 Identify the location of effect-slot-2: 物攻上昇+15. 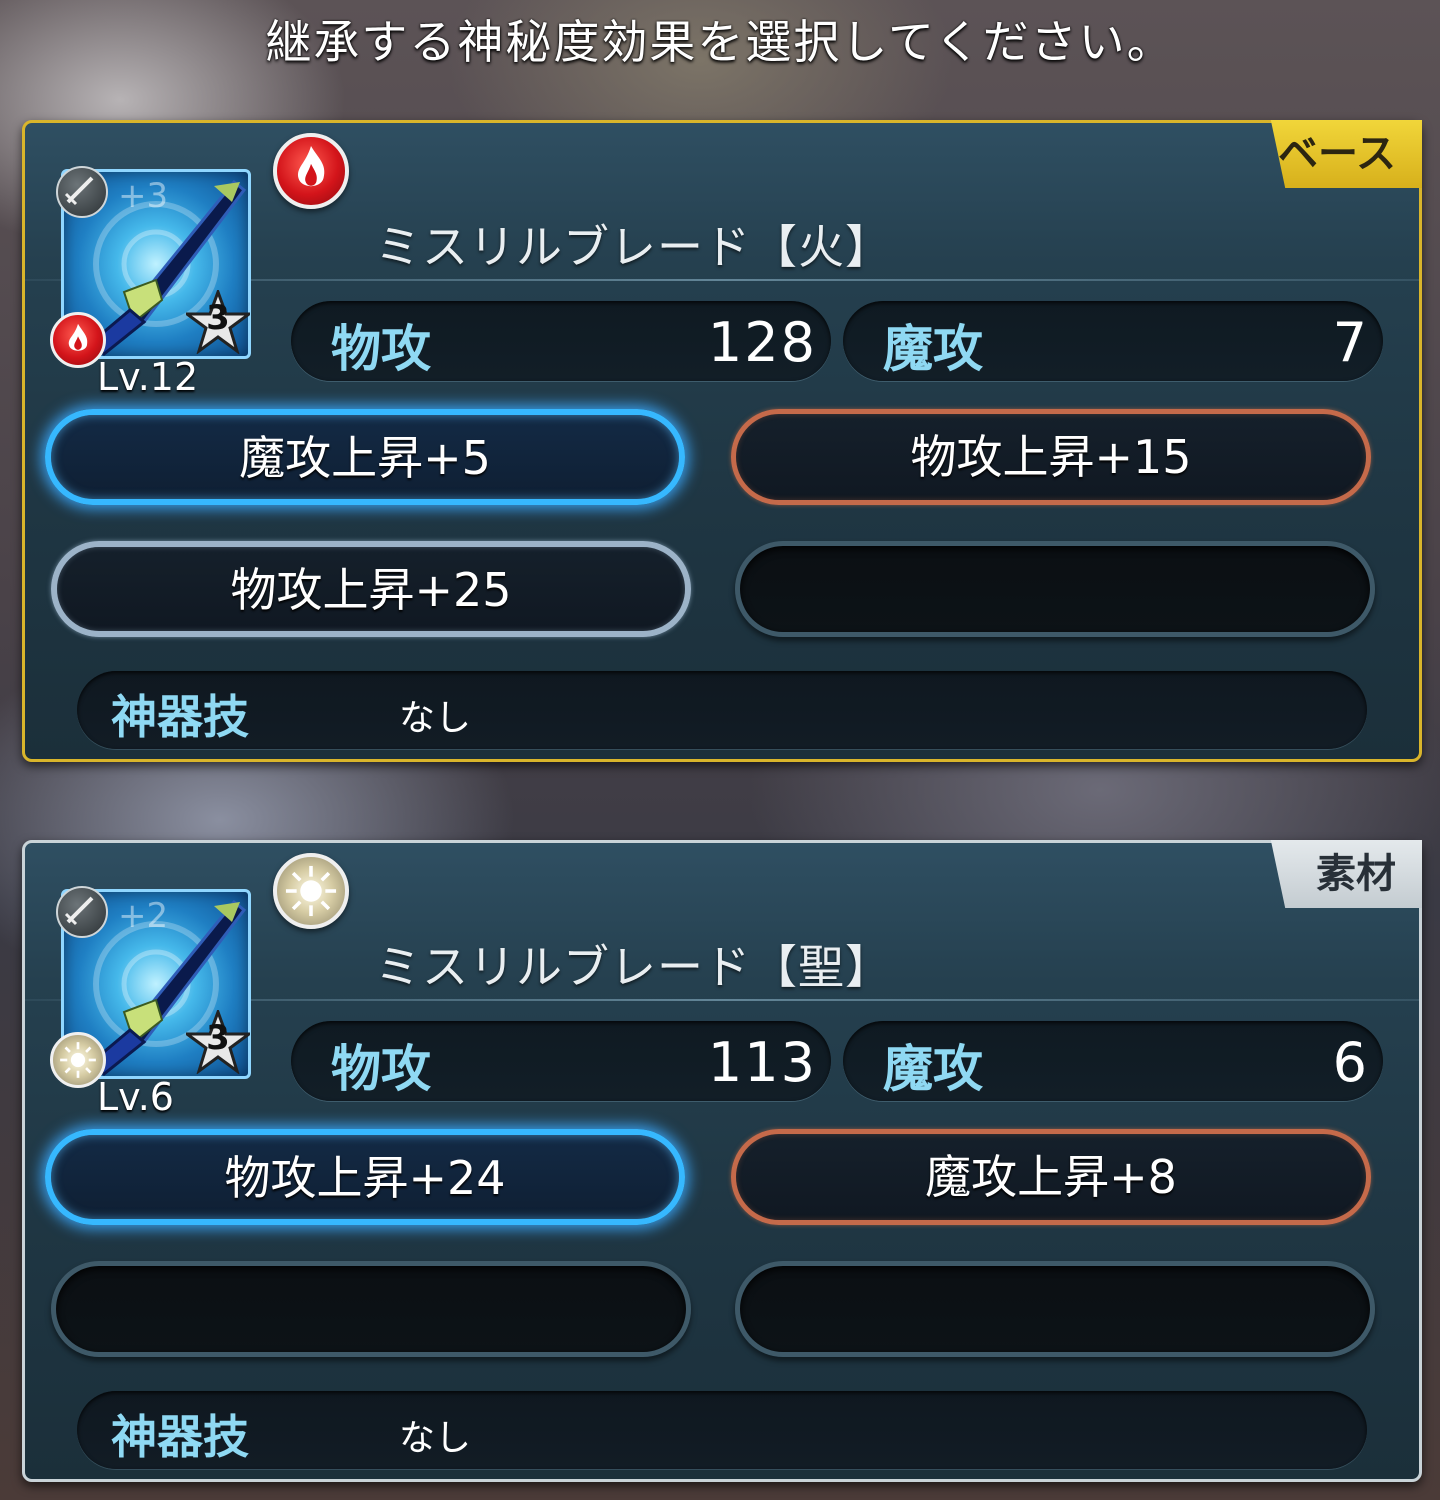
(1051, 457).